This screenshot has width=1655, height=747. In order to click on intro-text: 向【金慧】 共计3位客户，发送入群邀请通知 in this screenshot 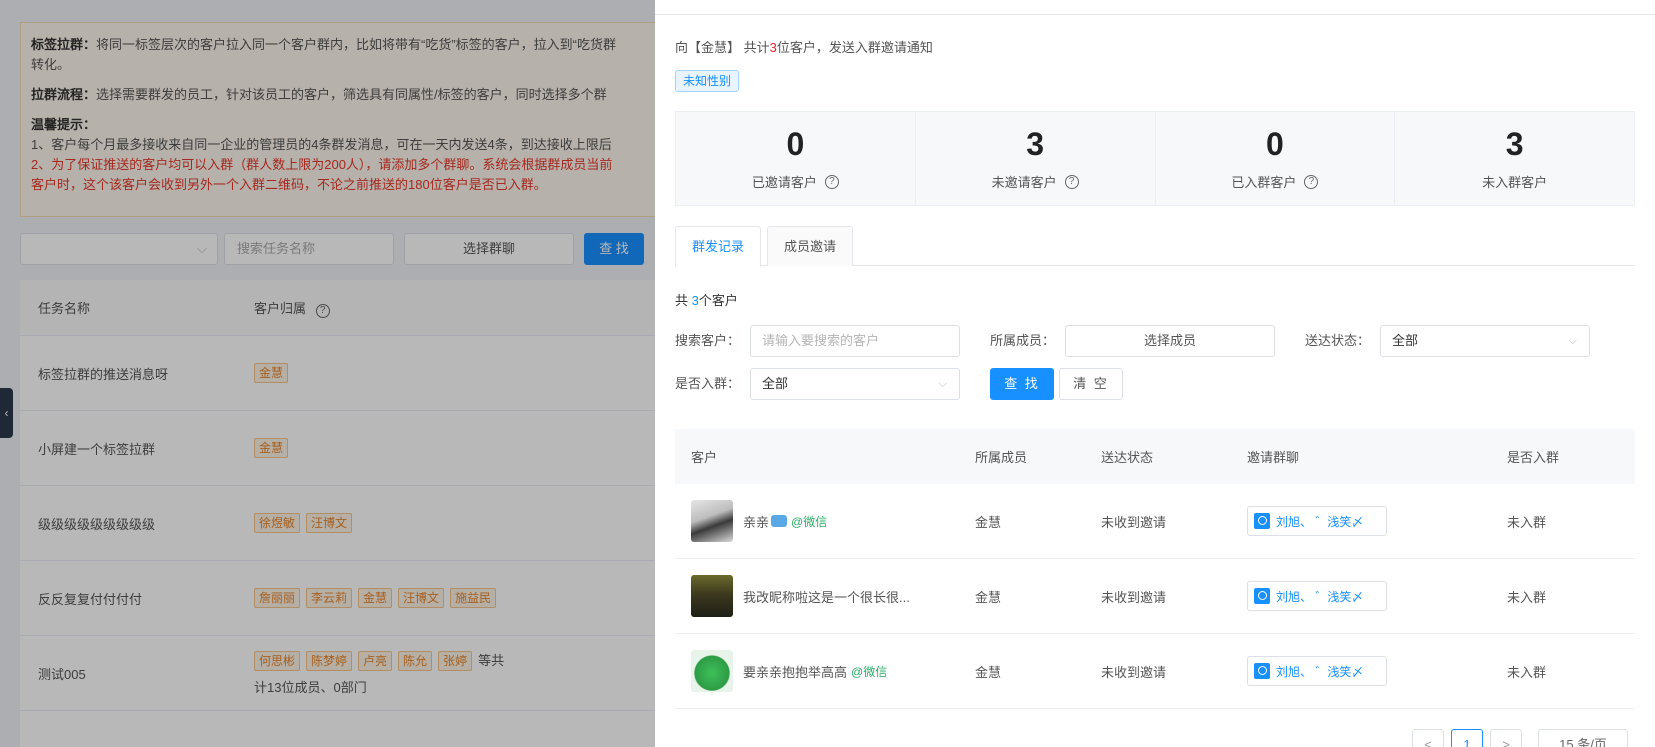, I will do `click(804, 46)`.